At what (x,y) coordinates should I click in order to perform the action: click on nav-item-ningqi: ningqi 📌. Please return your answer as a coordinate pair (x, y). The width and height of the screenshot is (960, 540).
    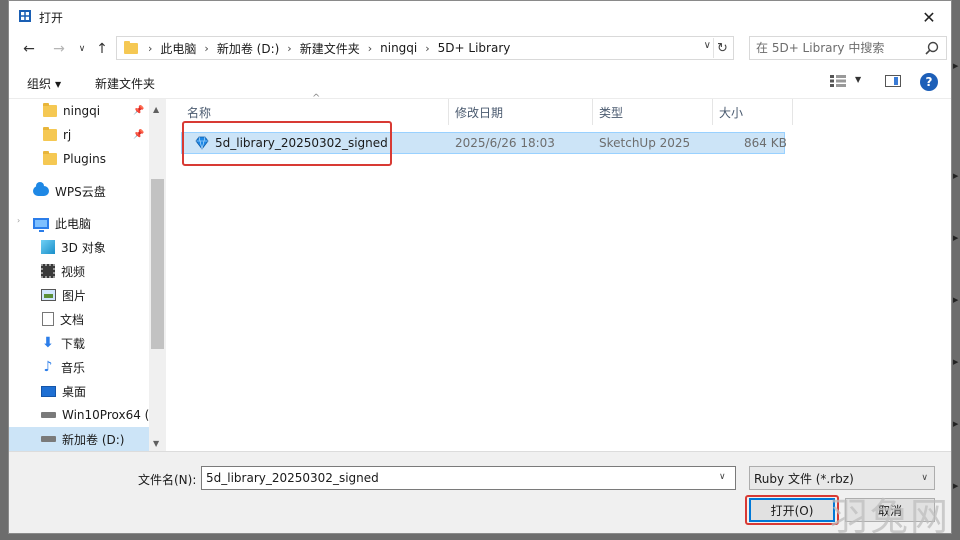
    Looking at the image, I should click on (79, 111).